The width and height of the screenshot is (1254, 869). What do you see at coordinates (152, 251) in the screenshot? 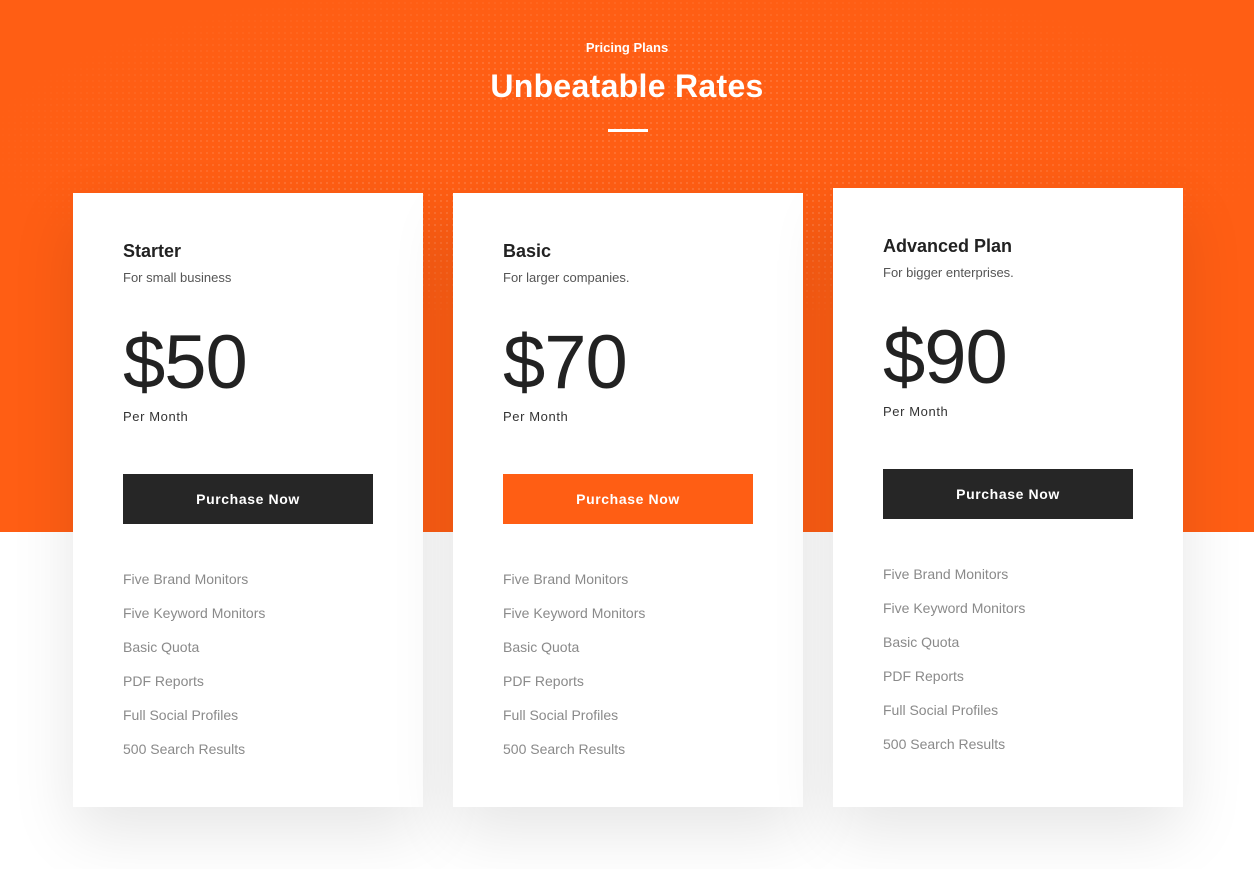
I see `plan-name: Starter` at bounding box center [152, 251].